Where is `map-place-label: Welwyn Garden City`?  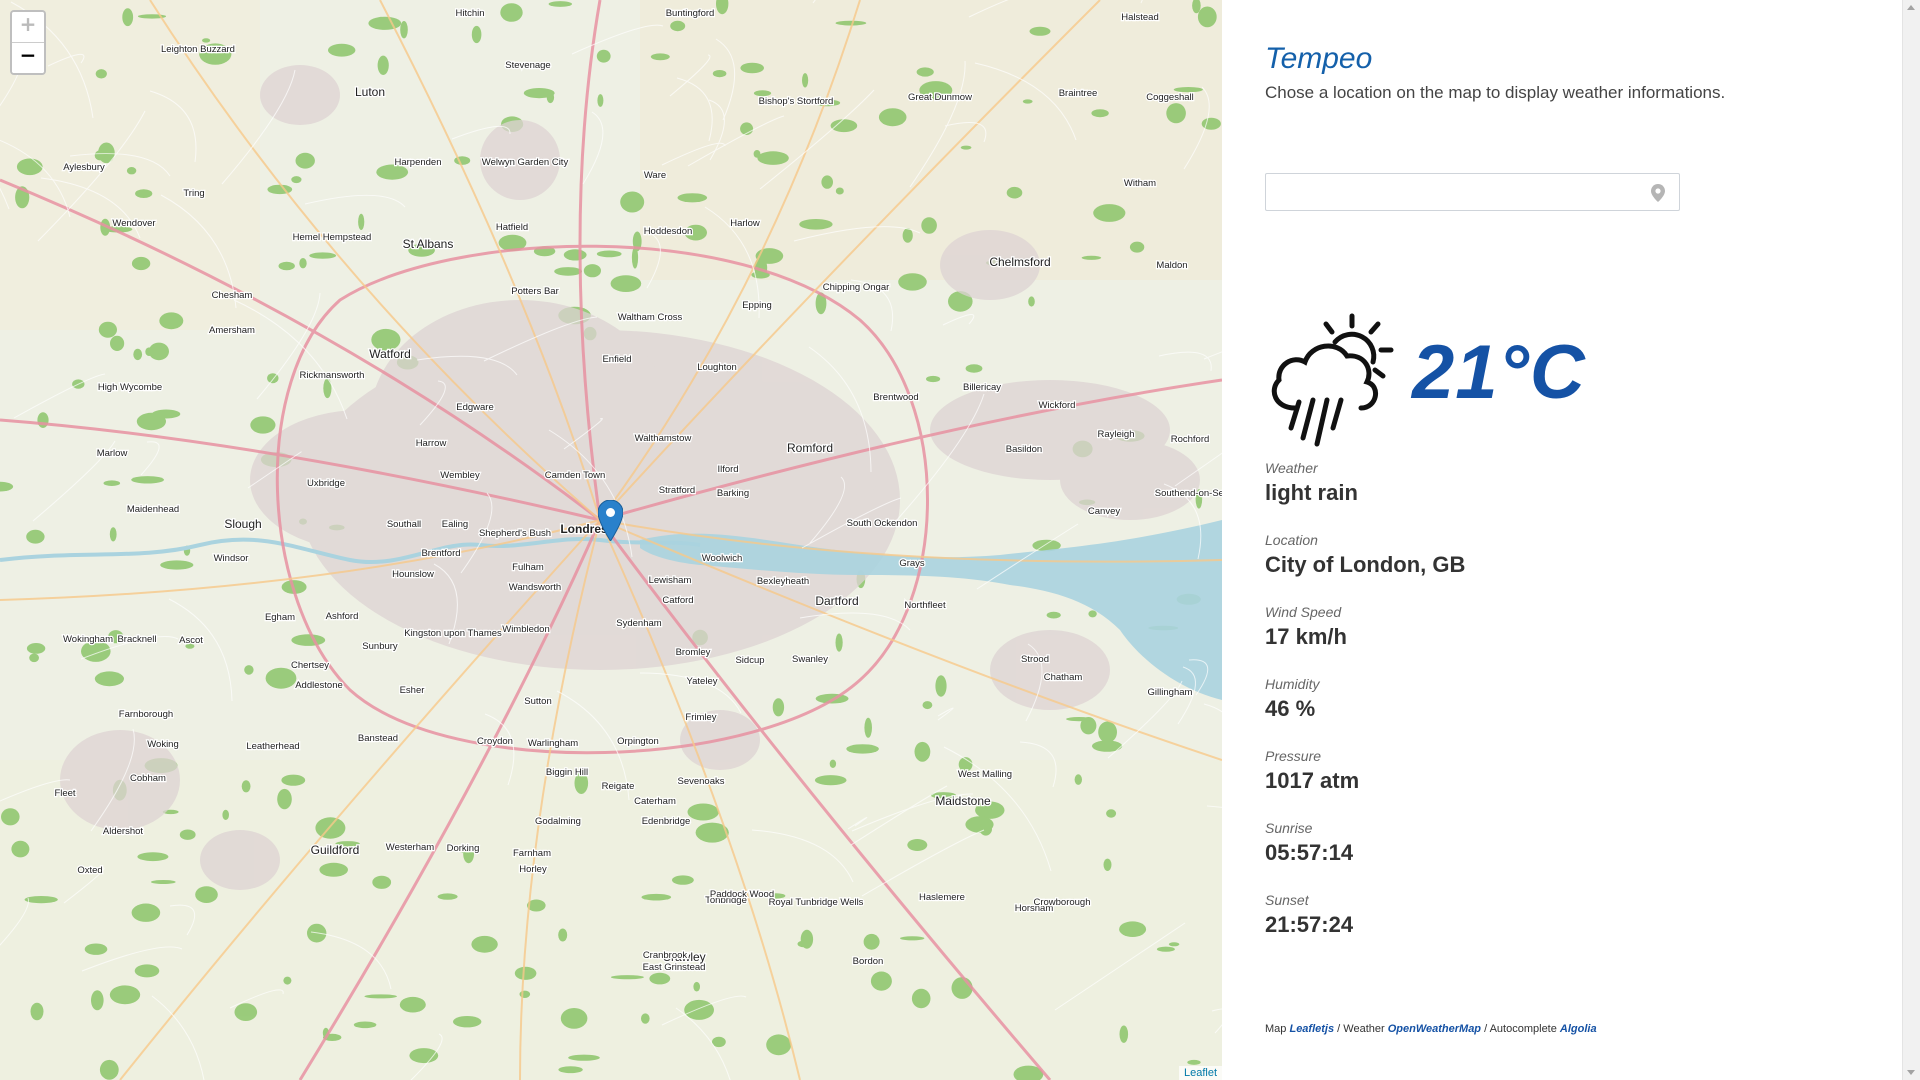
map-place-label: Welwyn Garden City is located at coordinates (525, 162).